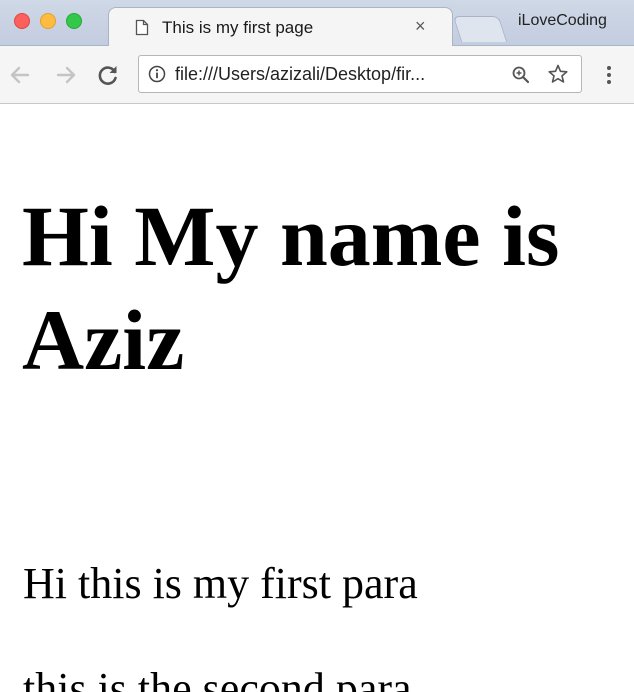 Image resolution: width=634 pixels, height=692 pixels. I want to click on browser-title-bar: This is my first page × iLoveCoding, so click(317, 23).